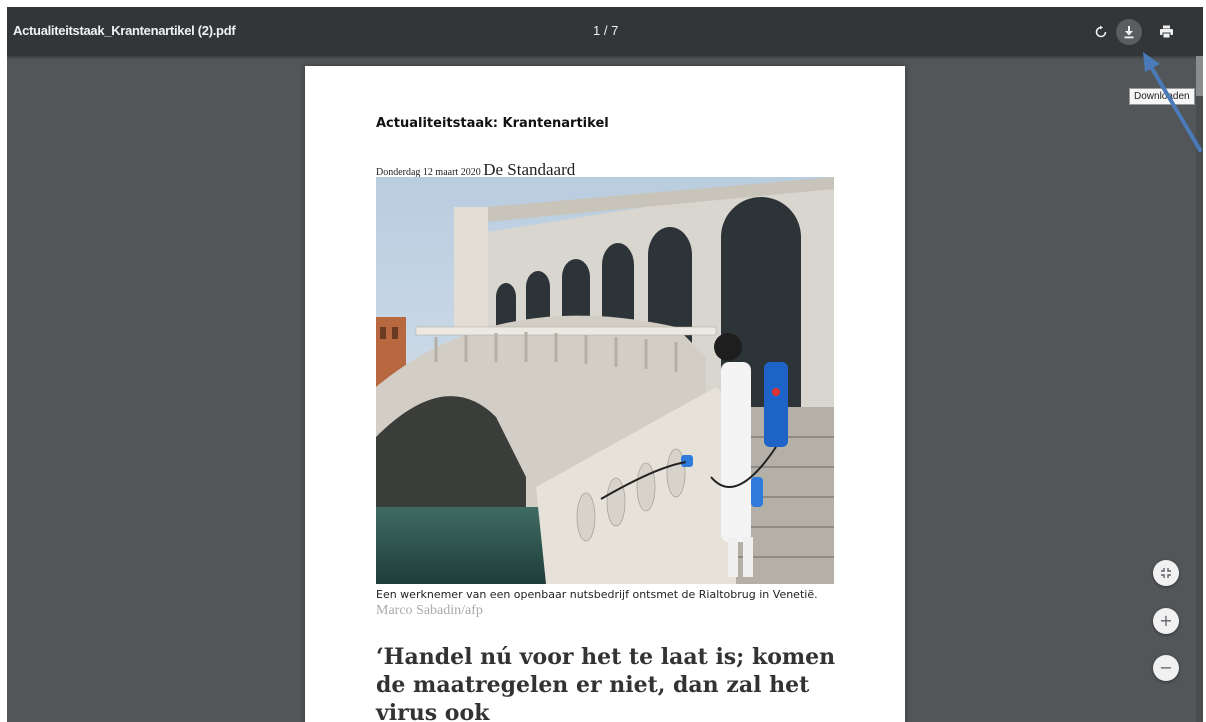 Image resolution: width=1206 pixels, height=722 pixels. I want to click on page-heading: Actualiteitstaak: Krantenartikel, so click(492, 123).